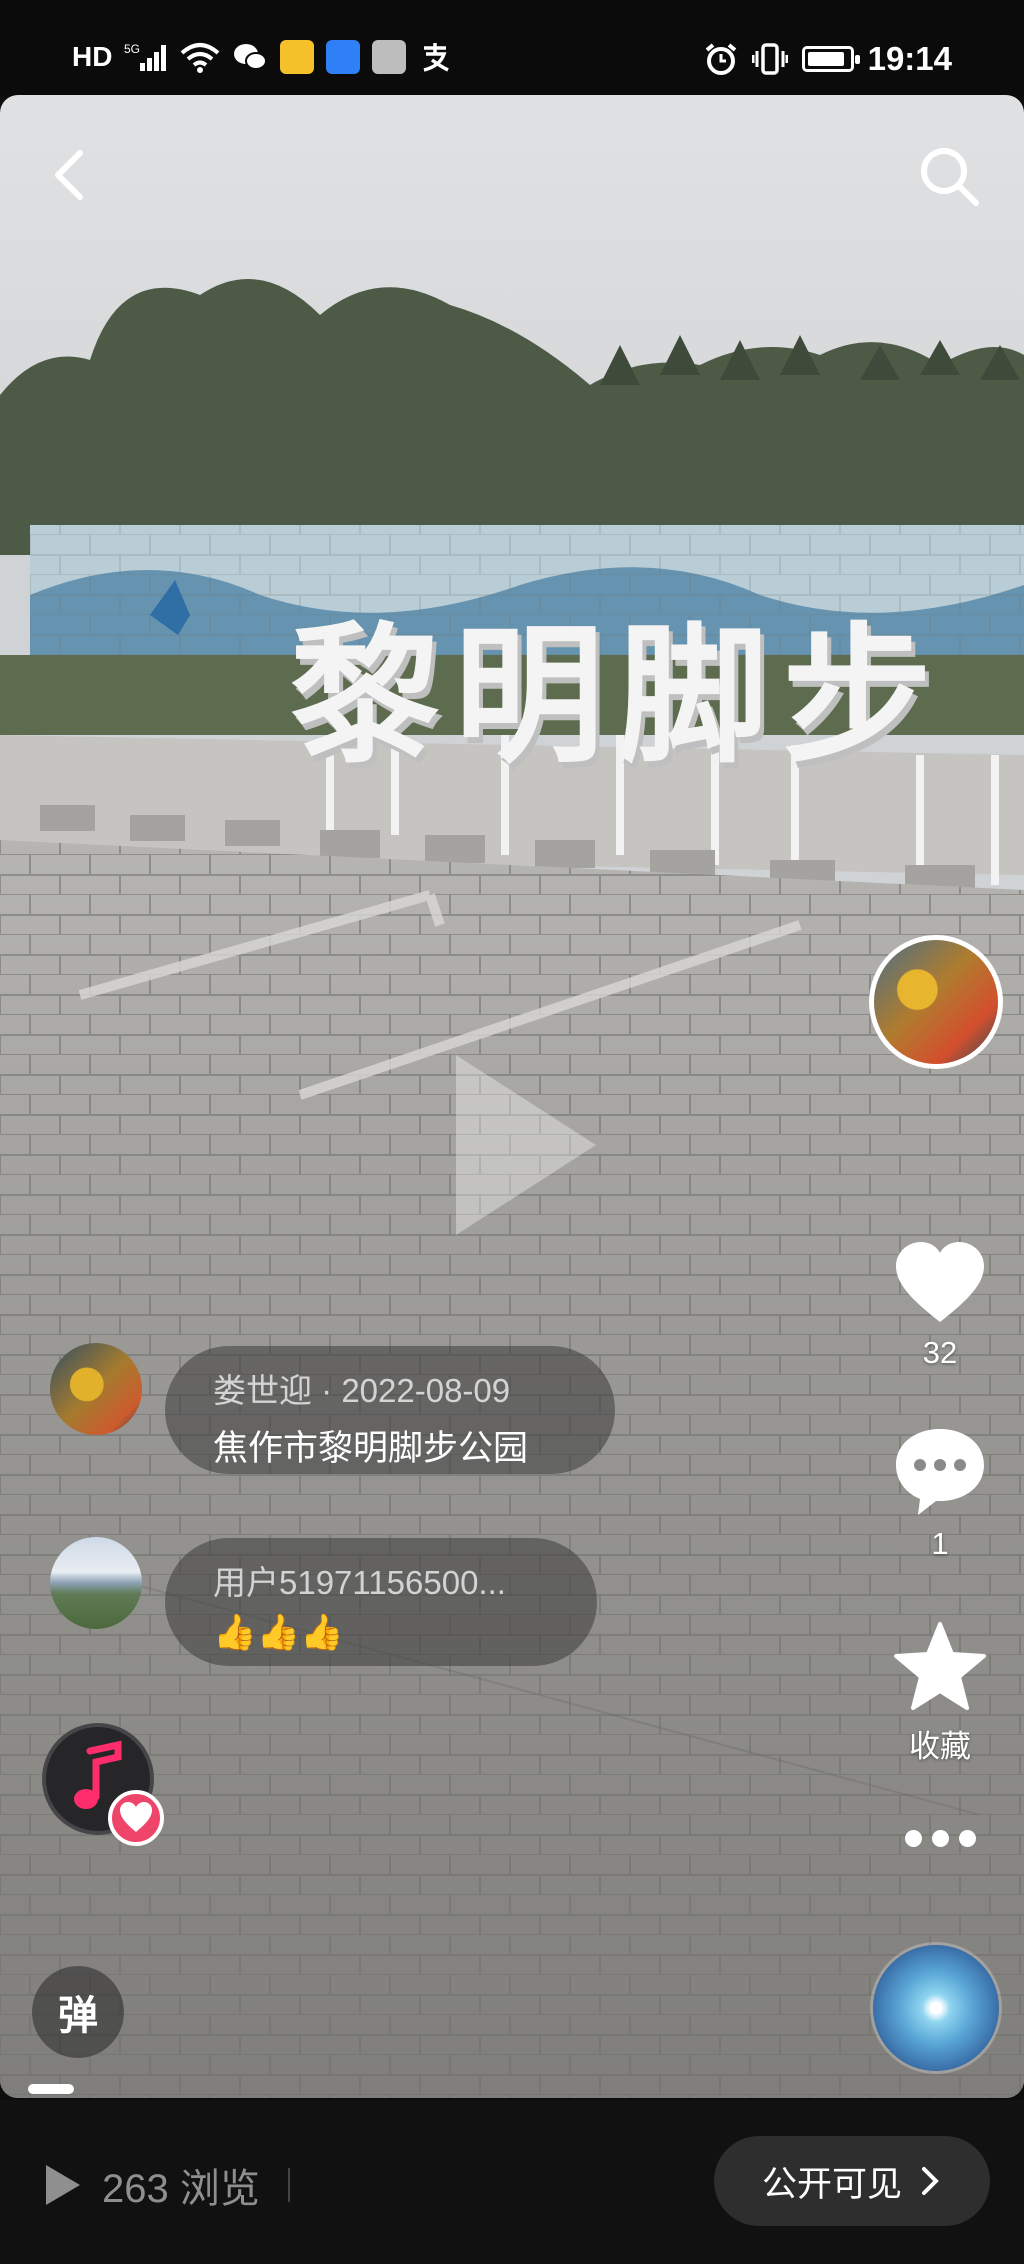 This screenshot has height=2264, width=1024. Describe the element at coordinates (936, 2008) in the screenshot. I see `music-disc` at that location.